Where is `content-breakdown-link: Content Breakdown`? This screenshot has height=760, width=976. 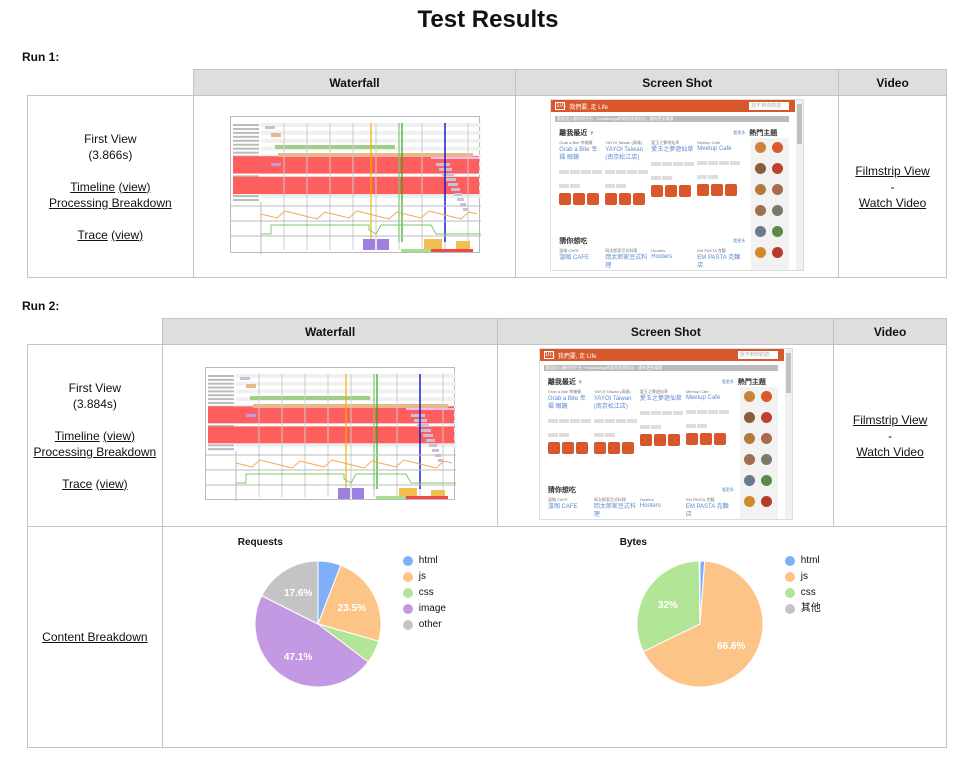 content-breakdown-link: Content Breakdown is located at coordinates (94, 637).